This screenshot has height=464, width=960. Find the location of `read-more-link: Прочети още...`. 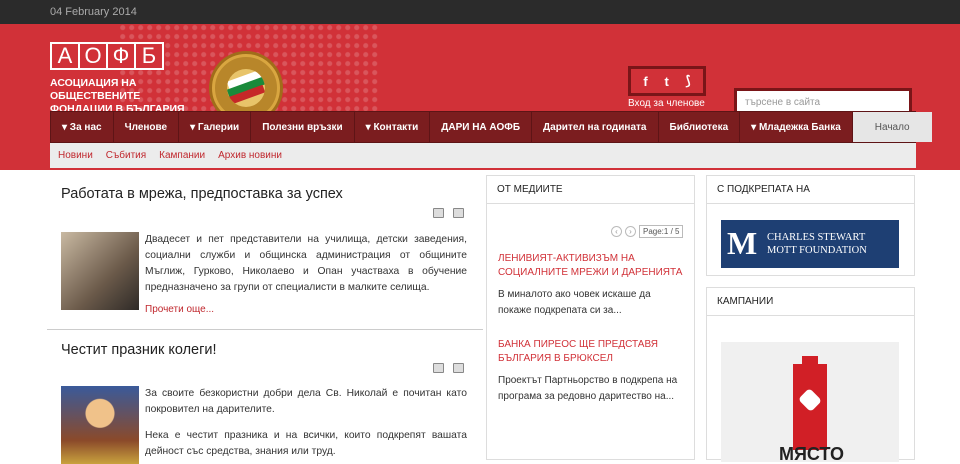

read-more-link: Прочети още... is located at coordinates (179, 309).